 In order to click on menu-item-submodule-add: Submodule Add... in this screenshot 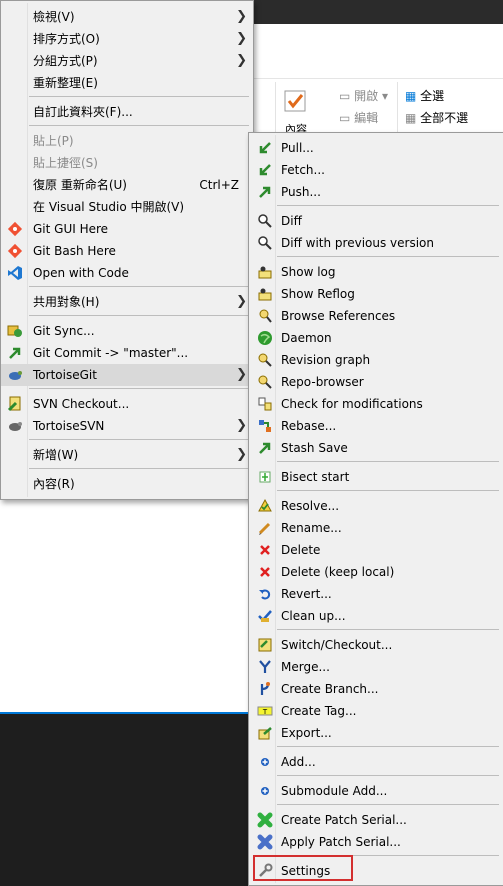, I will do `click(376, 791)`.